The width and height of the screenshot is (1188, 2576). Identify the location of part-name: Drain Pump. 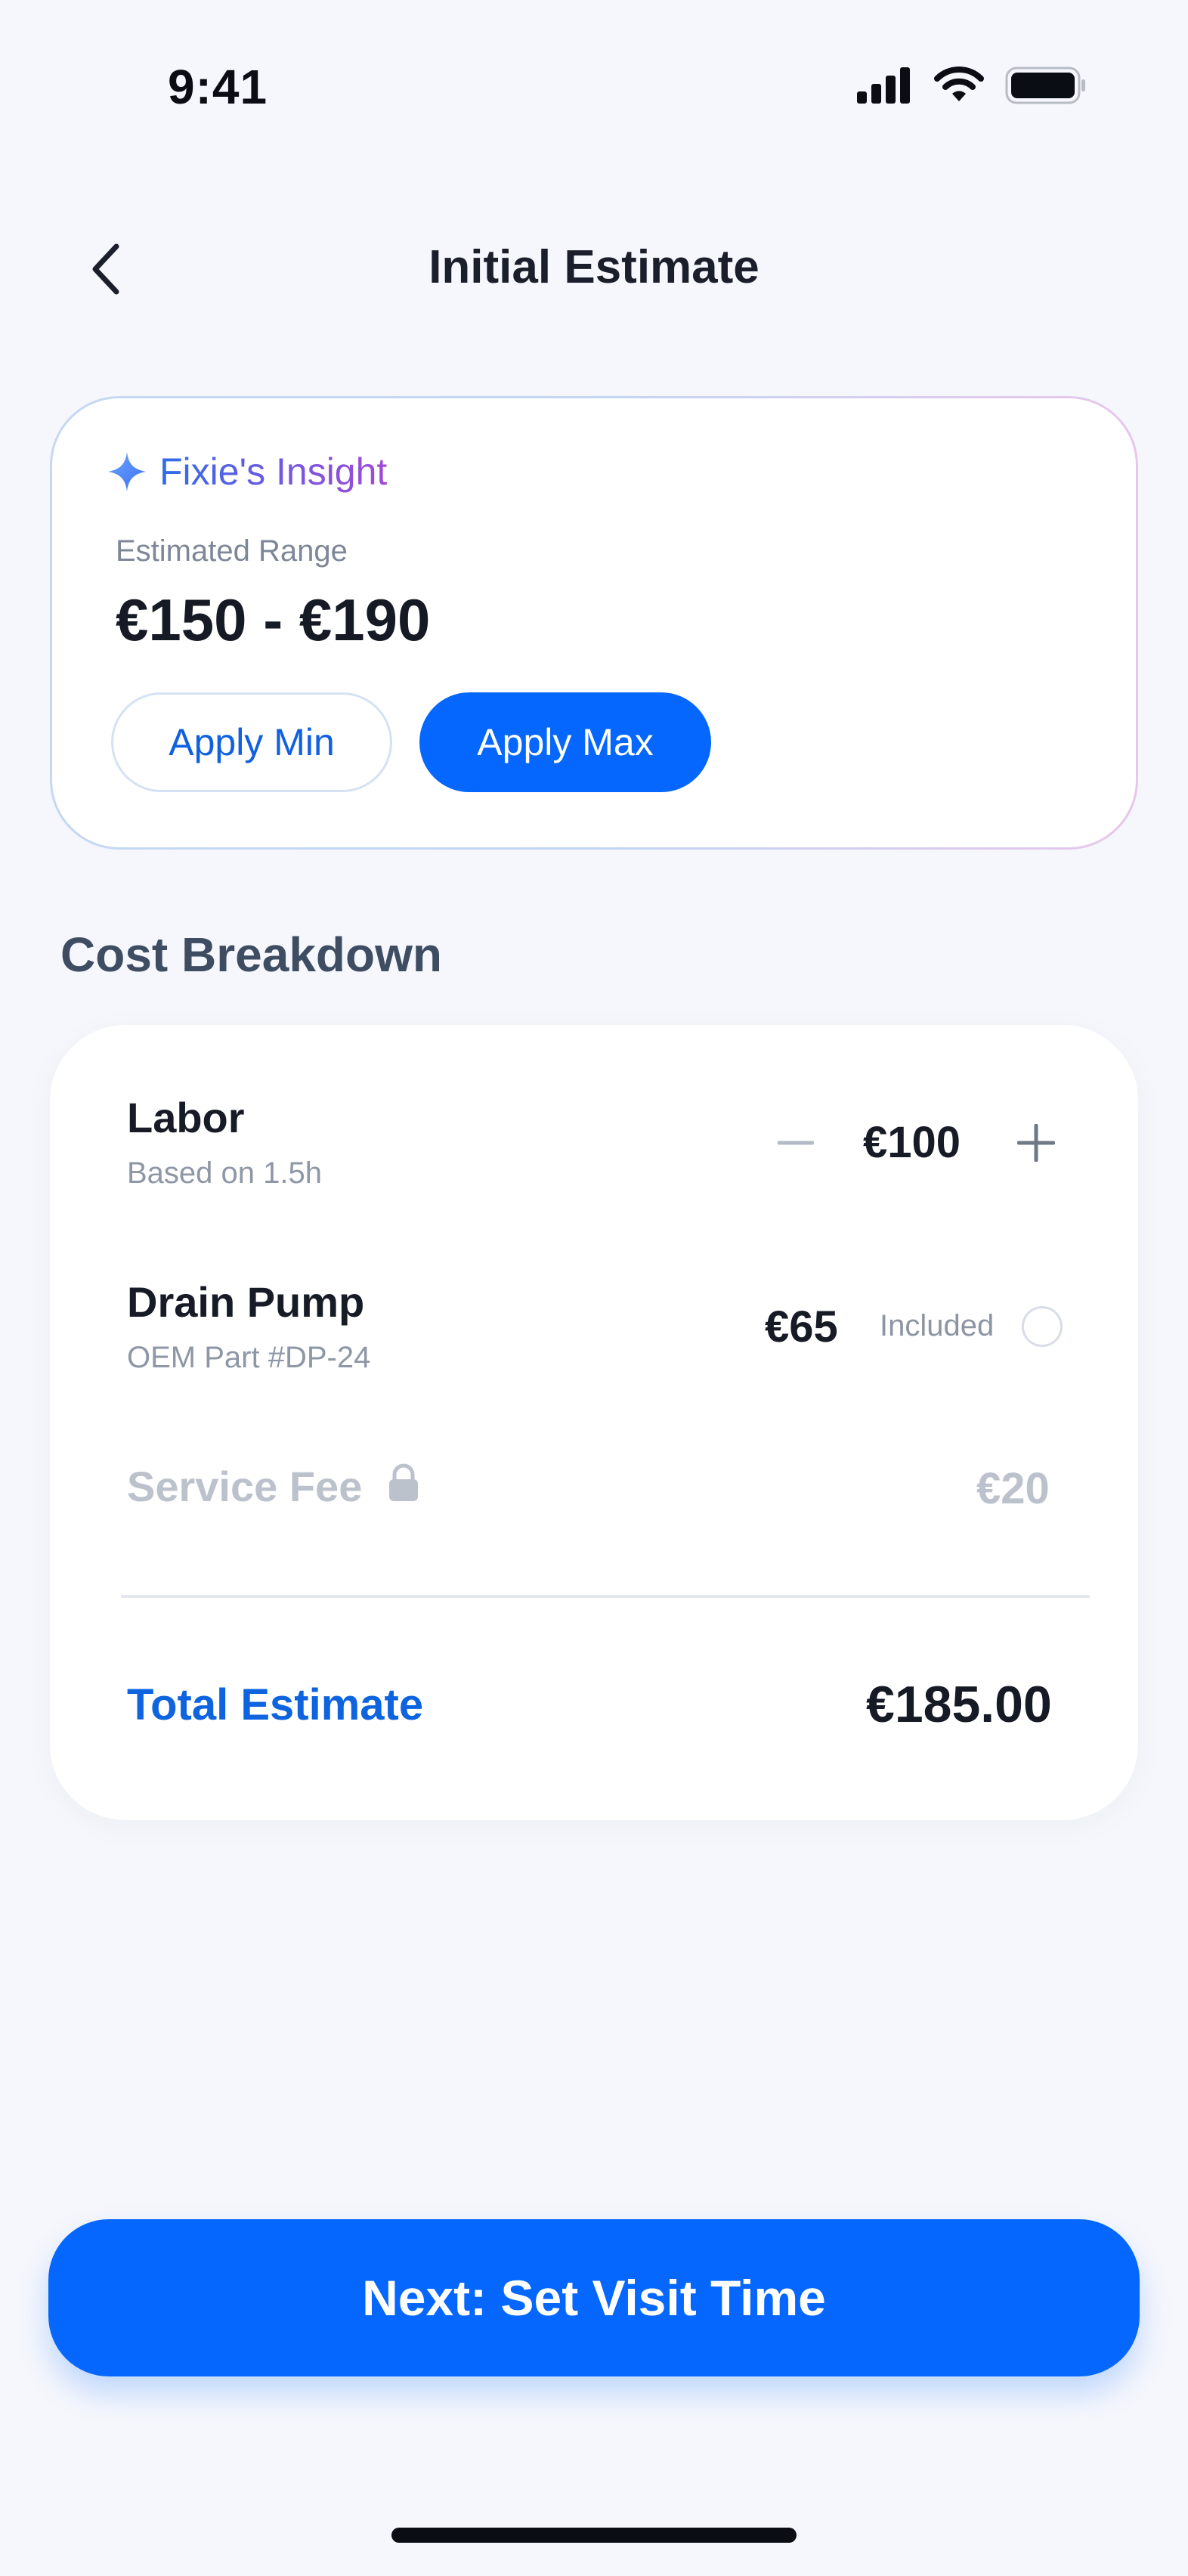
(246, 1302).